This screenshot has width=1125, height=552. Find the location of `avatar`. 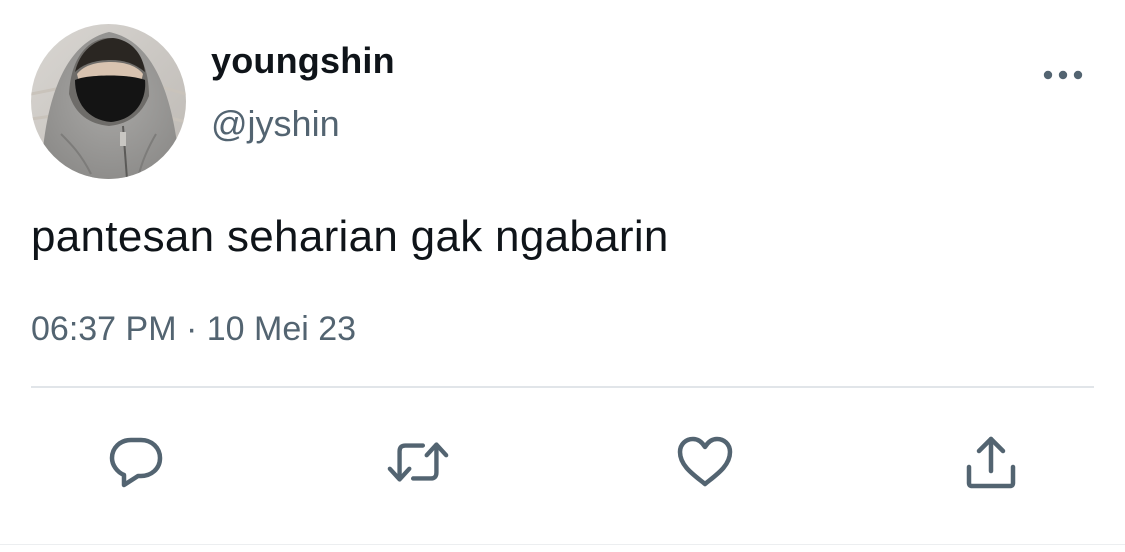

avatar is located at coordinates (108, 101).